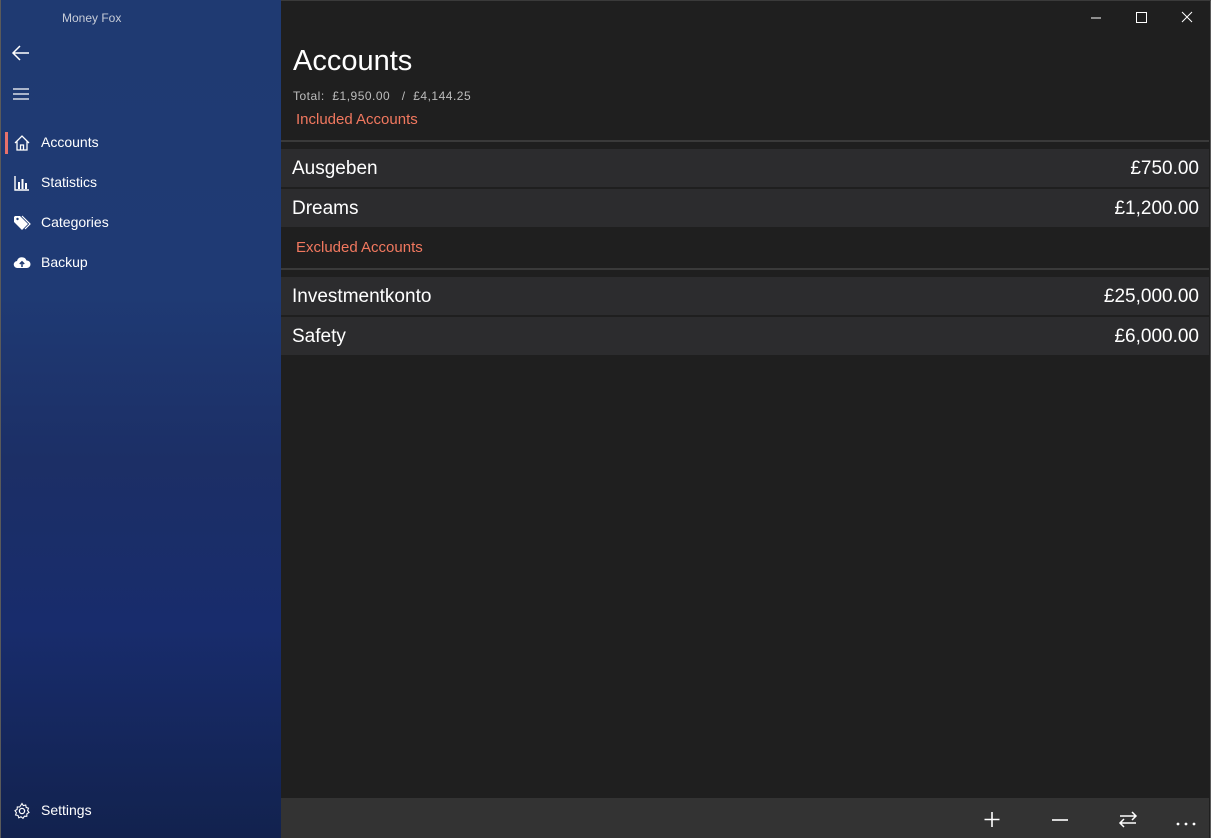 This screenshot has width=1211, height=838. Describe the element at coordinates (75, 222) in the screenshot. I see `sidebar-item-label: Categories` at that location.